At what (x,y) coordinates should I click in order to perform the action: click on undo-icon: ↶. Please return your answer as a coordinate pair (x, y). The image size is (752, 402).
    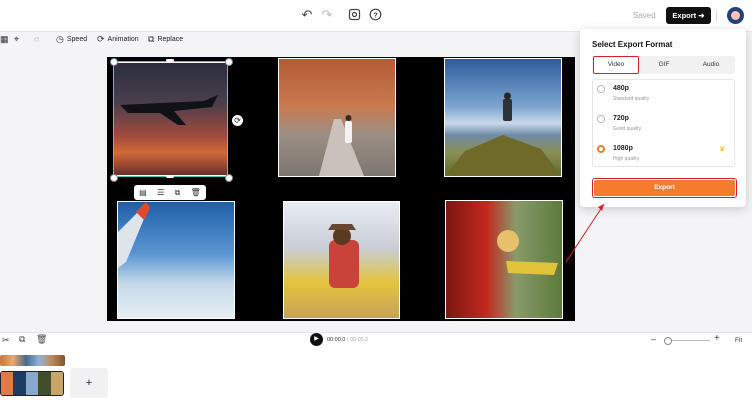
    Looking at the image, I should click on (307, 15).